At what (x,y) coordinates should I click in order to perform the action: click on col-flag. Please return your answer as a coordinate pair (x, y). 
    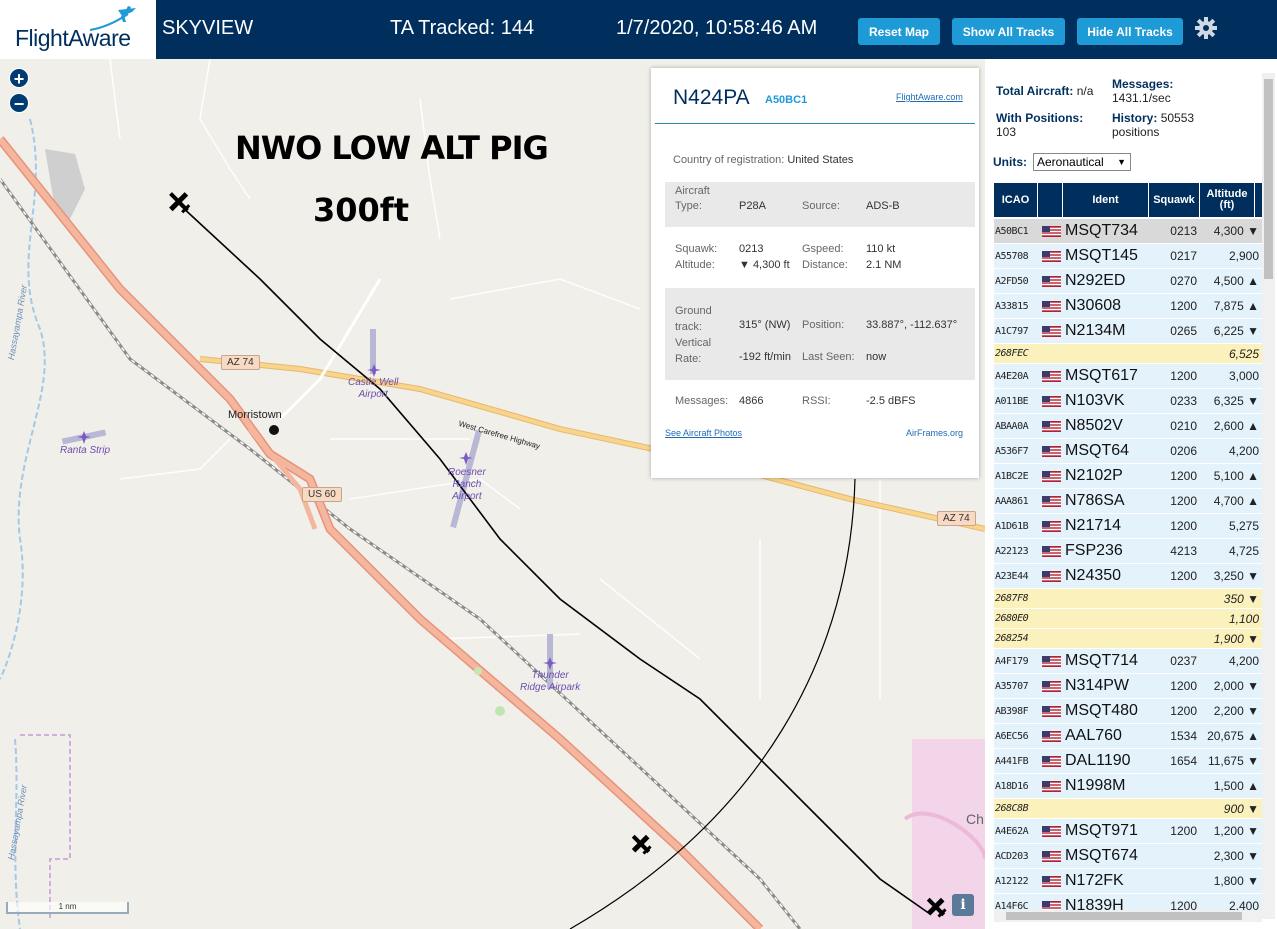
    Looking at the image, I should click on (1050, 200).